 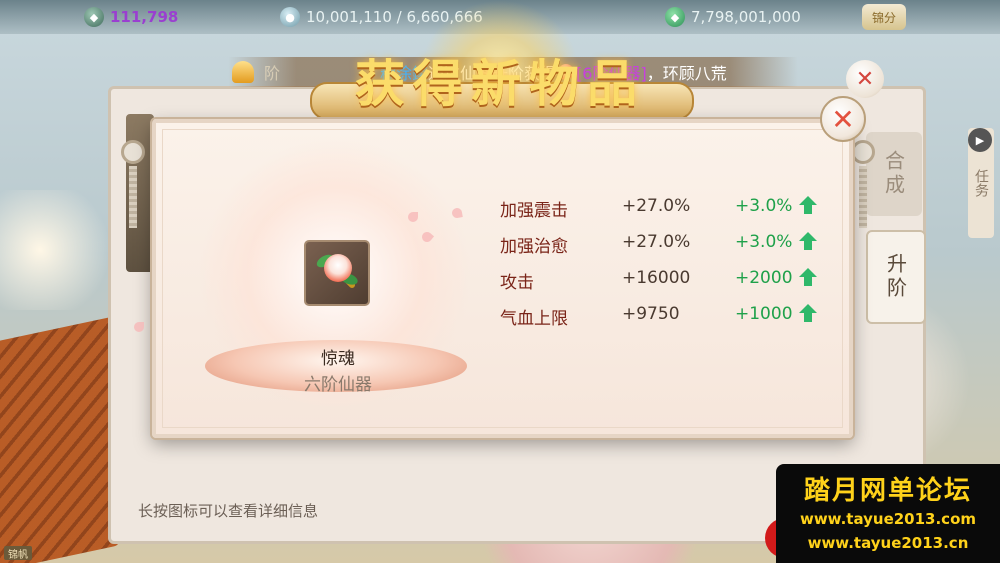 I want to click on tassel-right, so click(x=863, y=185).